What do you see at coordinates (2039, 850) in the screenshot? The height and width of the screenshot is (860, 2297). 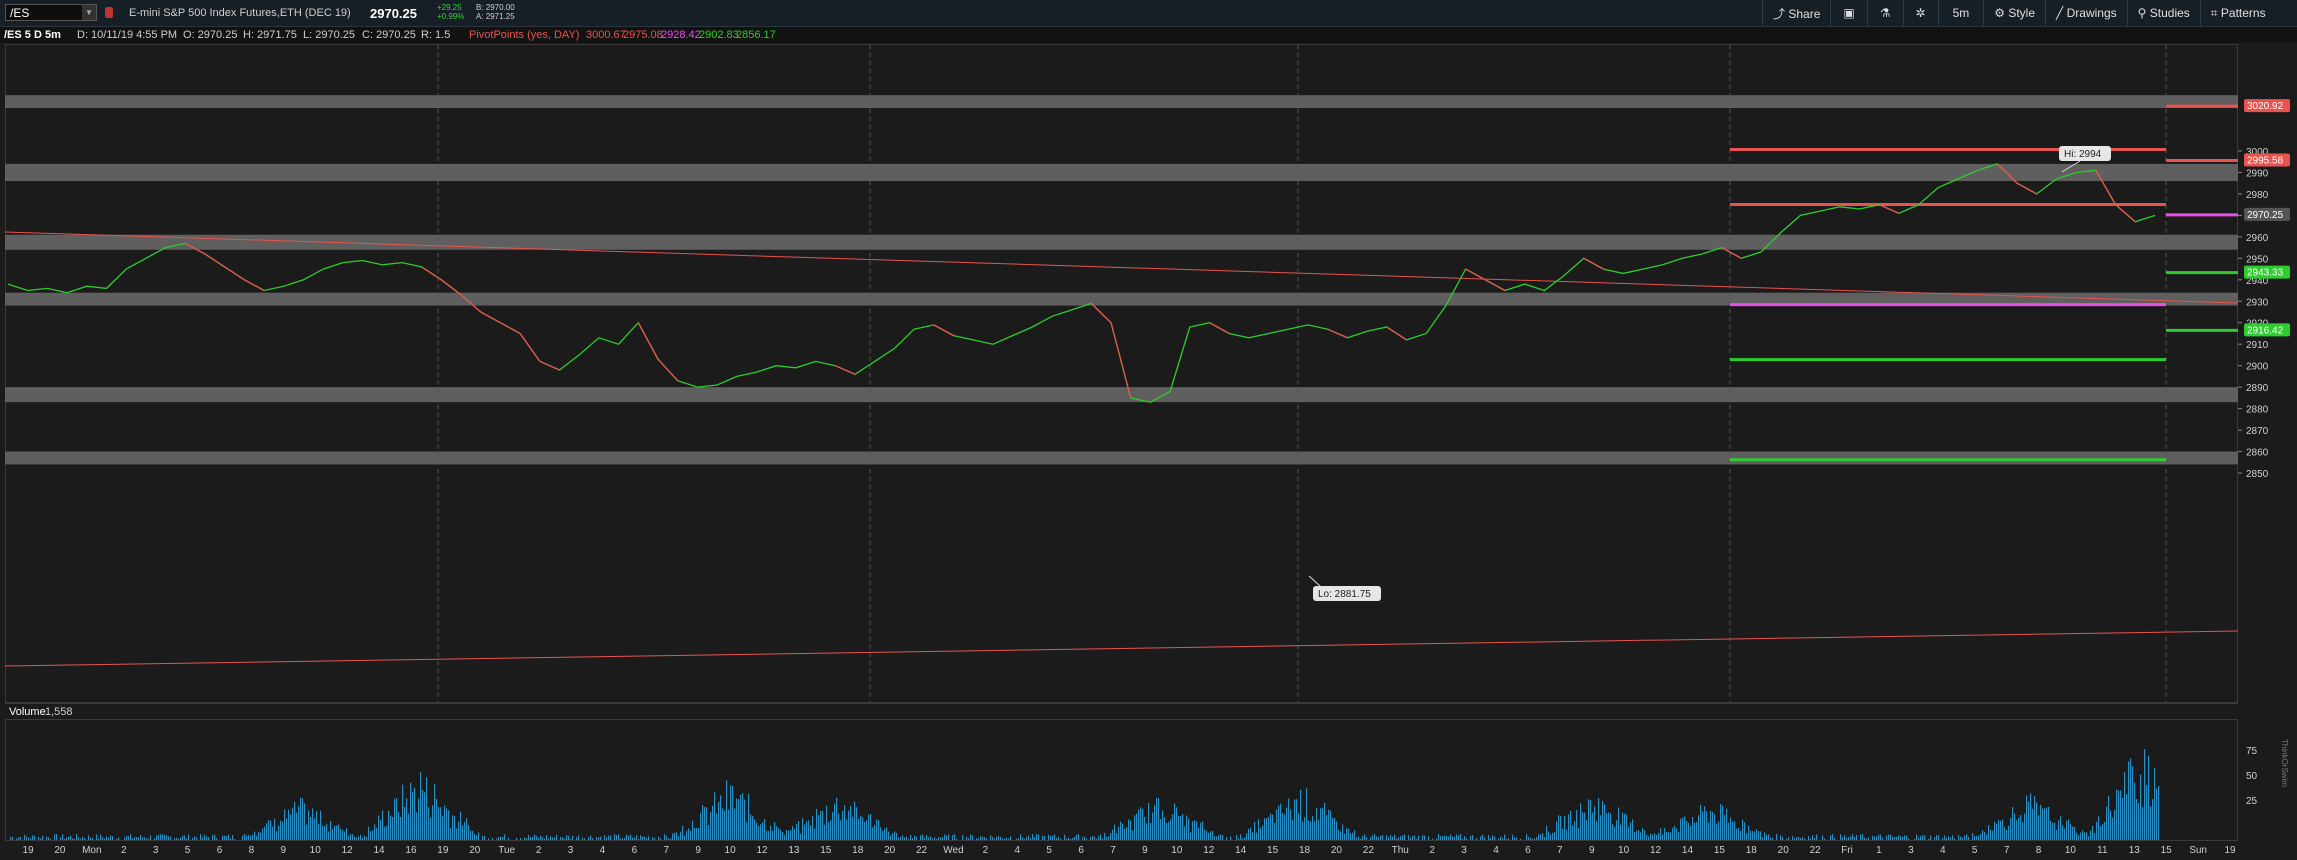 I see `x-tick-label: 8` at bounding box center [2039, 850].